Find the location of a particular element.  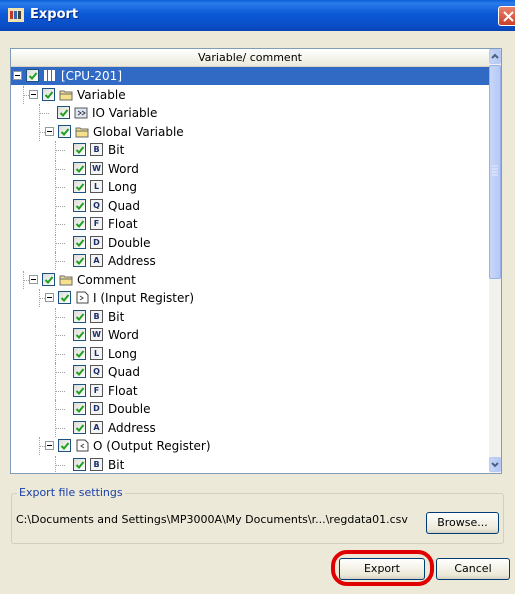

type-w-icon: W is located at coordinates (96, 168).